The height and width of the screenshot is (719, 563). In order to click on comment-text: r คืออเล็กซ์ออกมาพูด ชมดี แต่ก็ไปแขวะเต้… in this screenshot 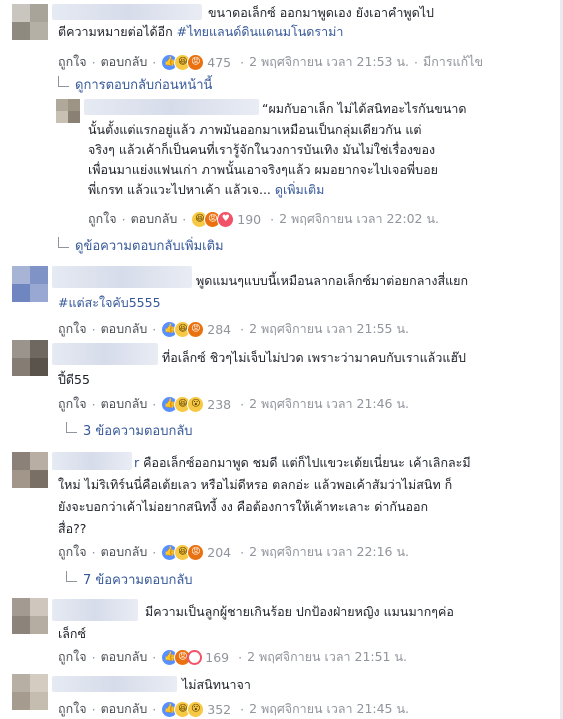, I will do `click(302, 462)`.